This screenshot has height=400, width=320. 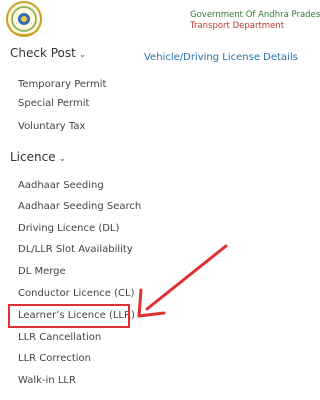 I want to click on licence-label: Licence, so click(x=33, y=157).